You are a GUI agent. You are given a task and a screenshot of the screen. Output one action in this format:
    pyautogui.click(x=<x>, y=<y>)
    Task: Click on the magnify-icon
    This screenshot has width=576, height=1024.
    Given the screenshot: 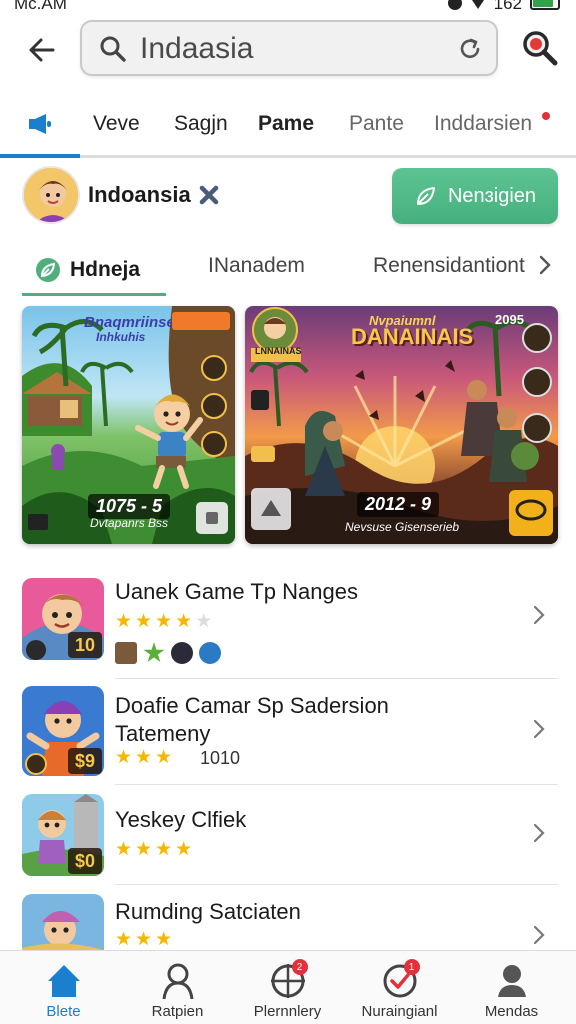 What is the action you would take?
    pyautogui.click(x=540, y=48)
    